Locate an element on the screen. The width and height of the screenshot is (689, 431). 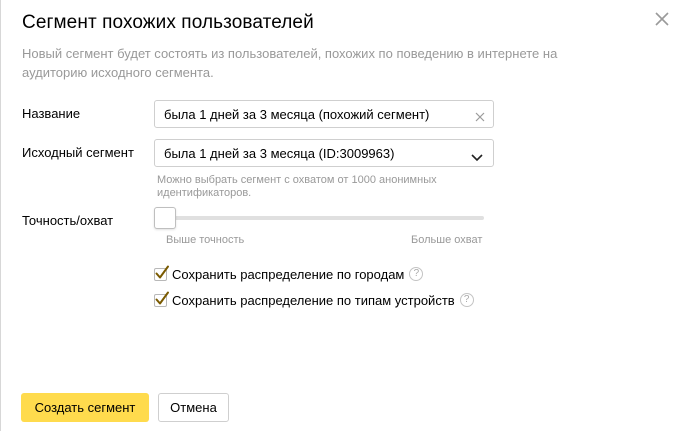
keep-city-distribution-checkbox is located at coordinates (161, 273).